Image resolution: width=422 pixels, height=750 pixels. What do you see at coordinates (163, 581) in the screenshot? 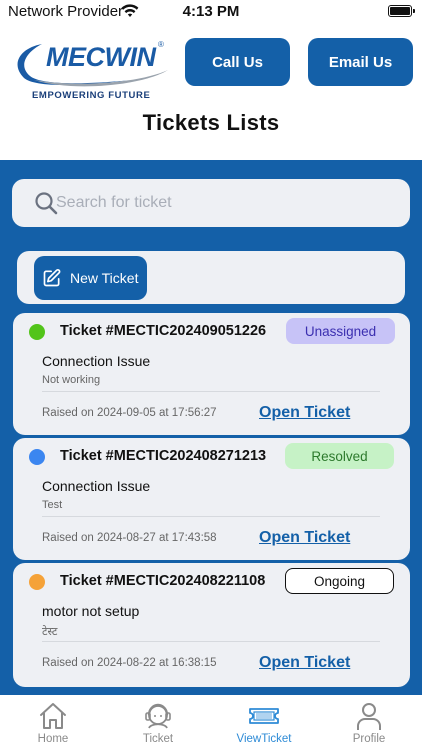
I see `ticket-id: Ticket #MECTIC202408221108` at bounding box center [163, 581].